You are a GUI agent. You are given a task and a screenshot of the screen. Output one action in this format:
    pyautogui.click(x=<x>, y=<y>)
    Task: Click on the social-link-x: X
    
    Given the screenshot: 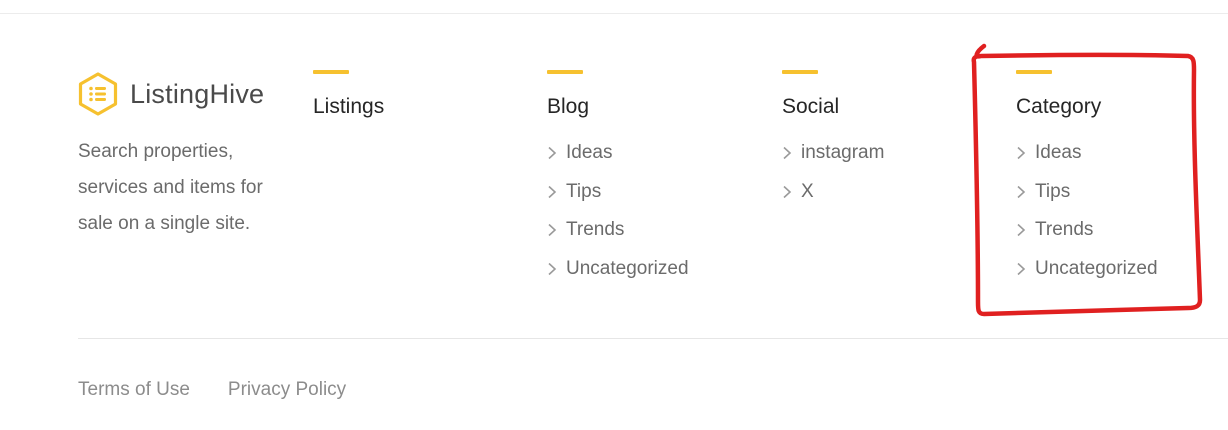 What is the action you would take?
    pyautogui.click(x=833, y=192)
    